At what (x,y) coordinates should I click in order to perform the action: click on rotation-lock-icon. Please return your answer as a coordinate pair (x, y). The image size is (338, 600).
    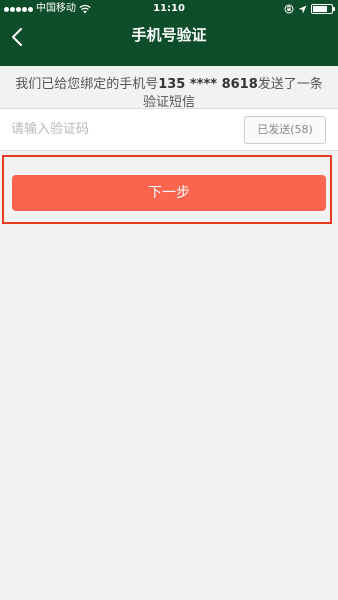
    Looking at the image, I should click on (289, 9).